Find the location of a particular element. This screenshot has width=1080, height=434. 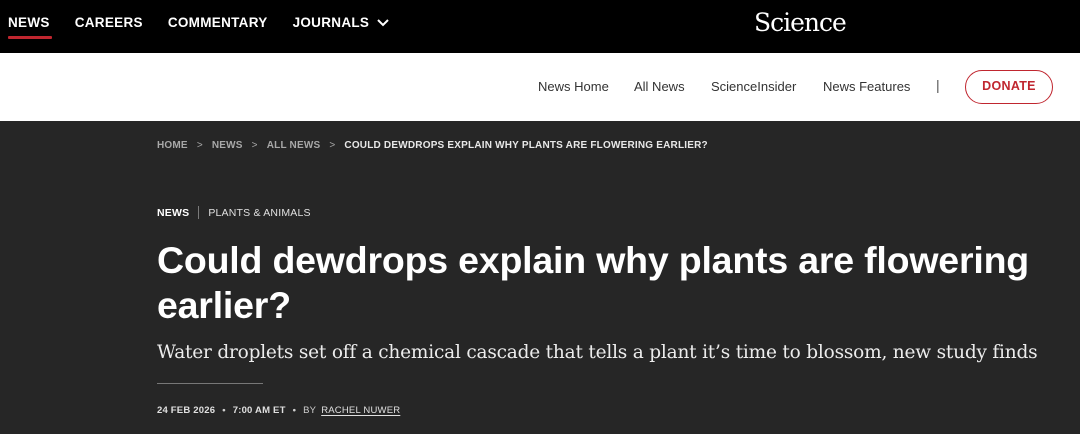

author-link: RACHEL NUWER is located at coordinates (360, 410).